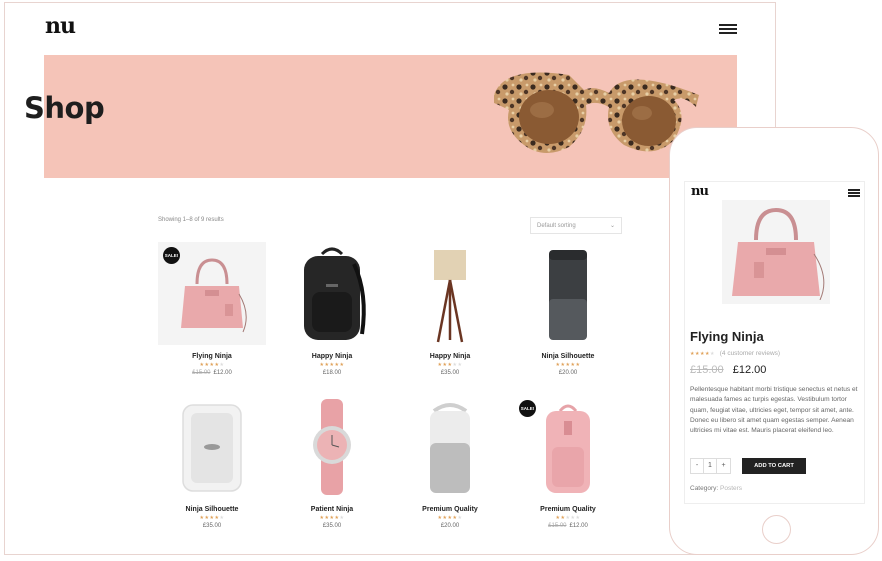 Image resolution: width=882 pixels, height=561 pixels. I want to click on page-title: Shop, so click(64, 108).